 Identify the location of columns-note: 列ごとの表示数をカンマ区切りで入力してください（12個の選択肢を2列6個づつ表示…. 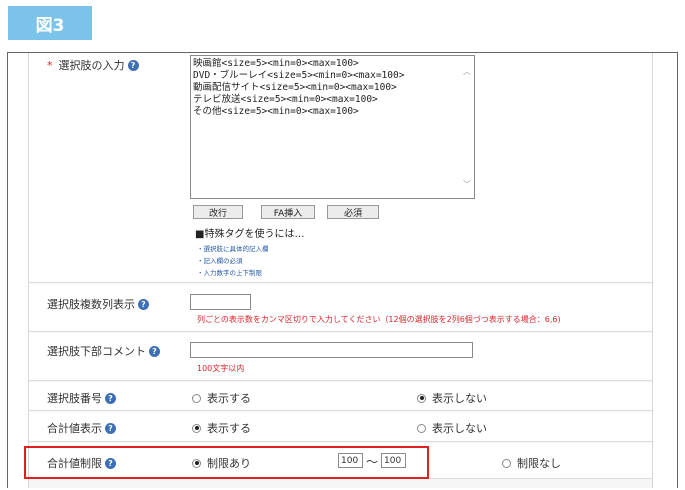
(379, 319).